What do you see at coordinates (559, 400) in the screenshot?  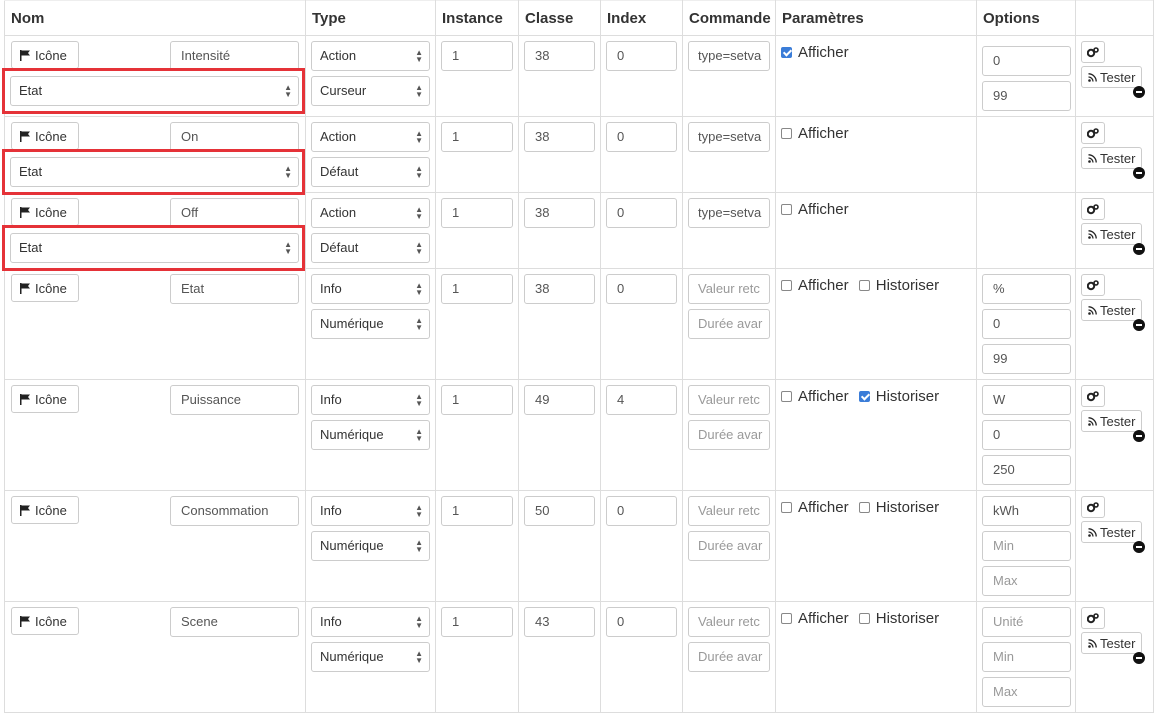 I see `classe-input: 49` at bounding box center [559, 400].